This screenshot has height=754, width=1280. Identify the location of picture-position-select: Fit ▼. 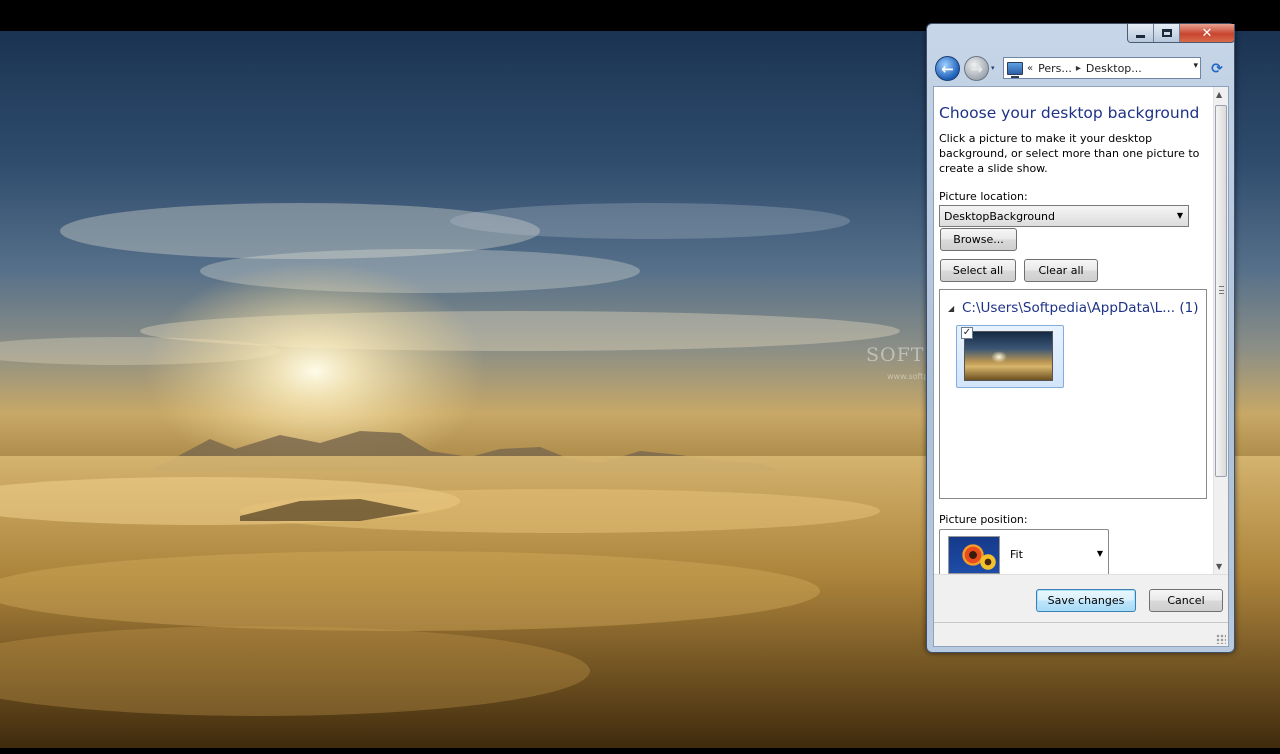
(1024, 551).